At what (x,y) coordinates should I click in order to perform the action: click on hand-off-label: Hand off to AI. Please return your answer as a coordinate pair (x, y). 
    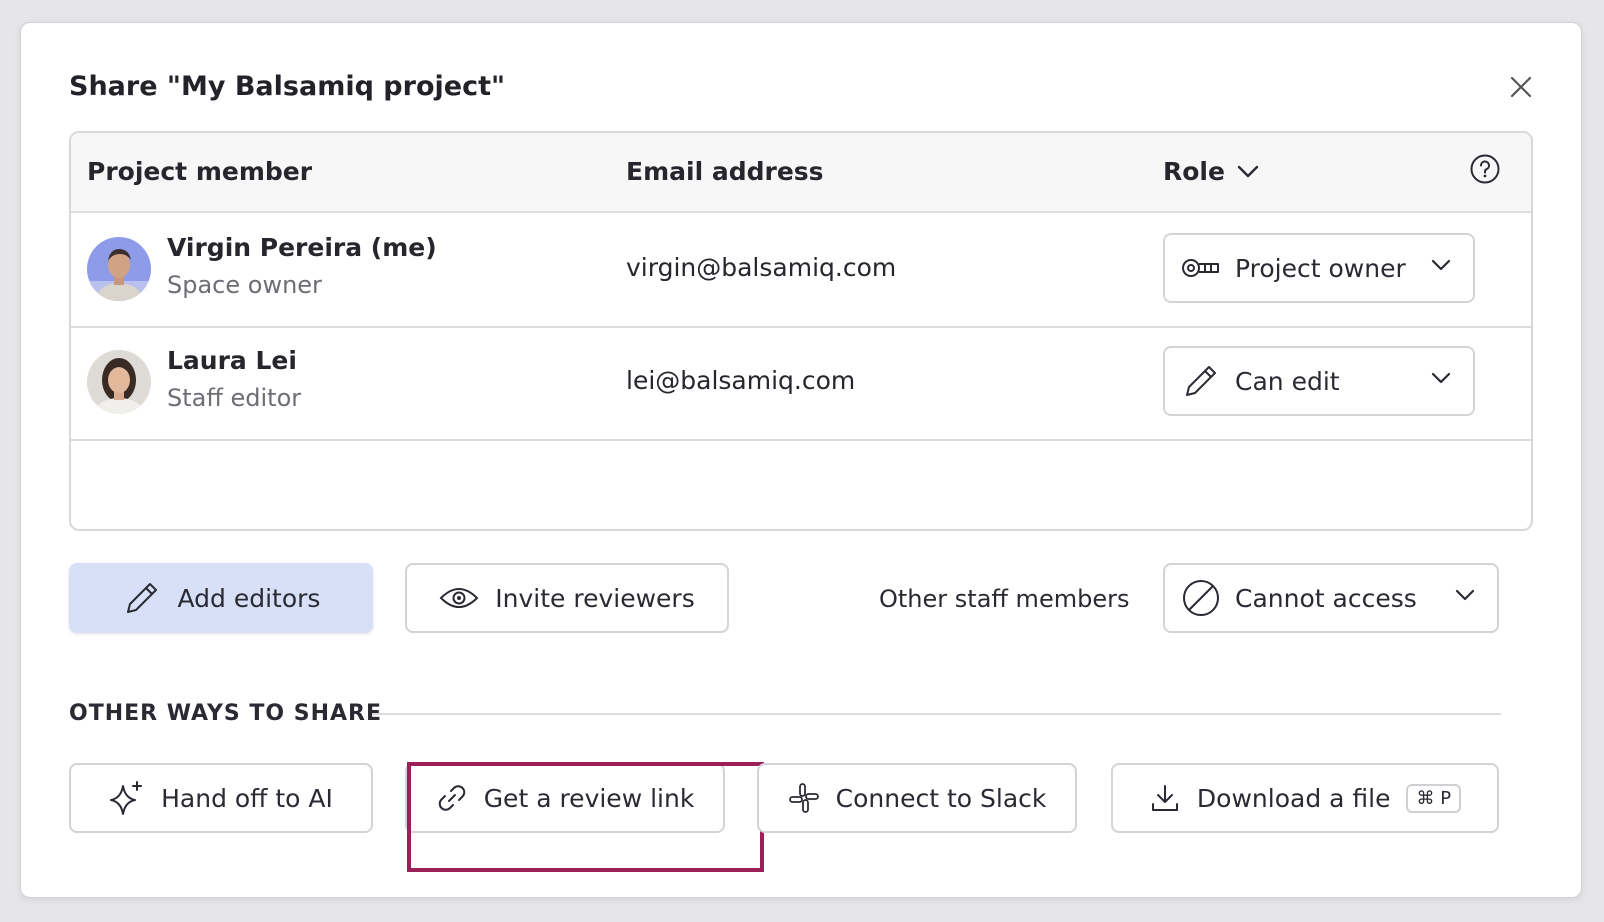
    Looking at the image, I should click on (247, 798).